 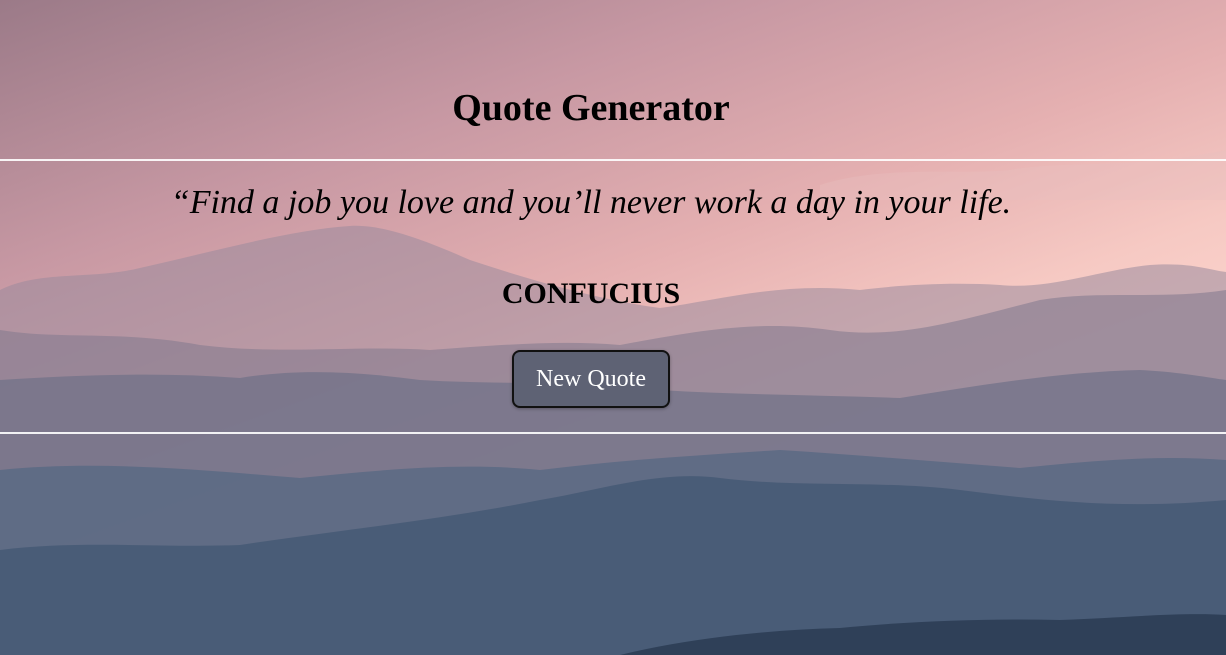 I want to click on page-title: Quote Generator, so click(x=591, y=108).